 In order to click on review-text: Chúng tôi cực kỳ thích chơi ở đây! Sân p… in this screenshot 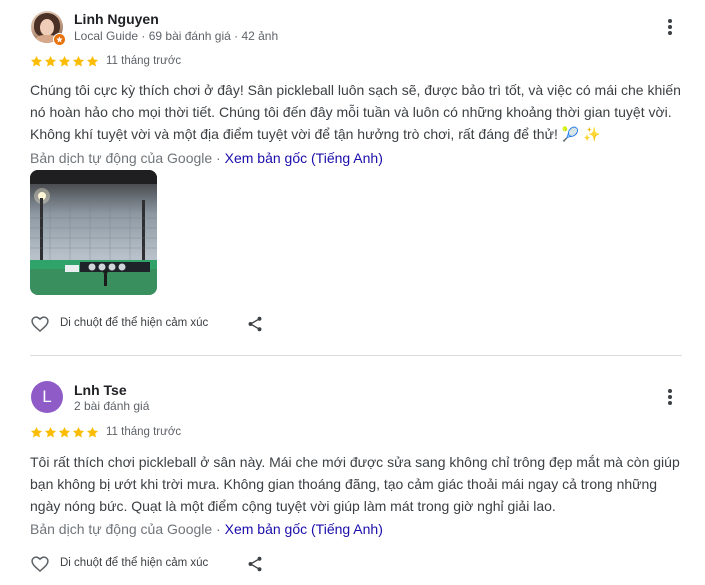, I will do `click(355, 112)`.